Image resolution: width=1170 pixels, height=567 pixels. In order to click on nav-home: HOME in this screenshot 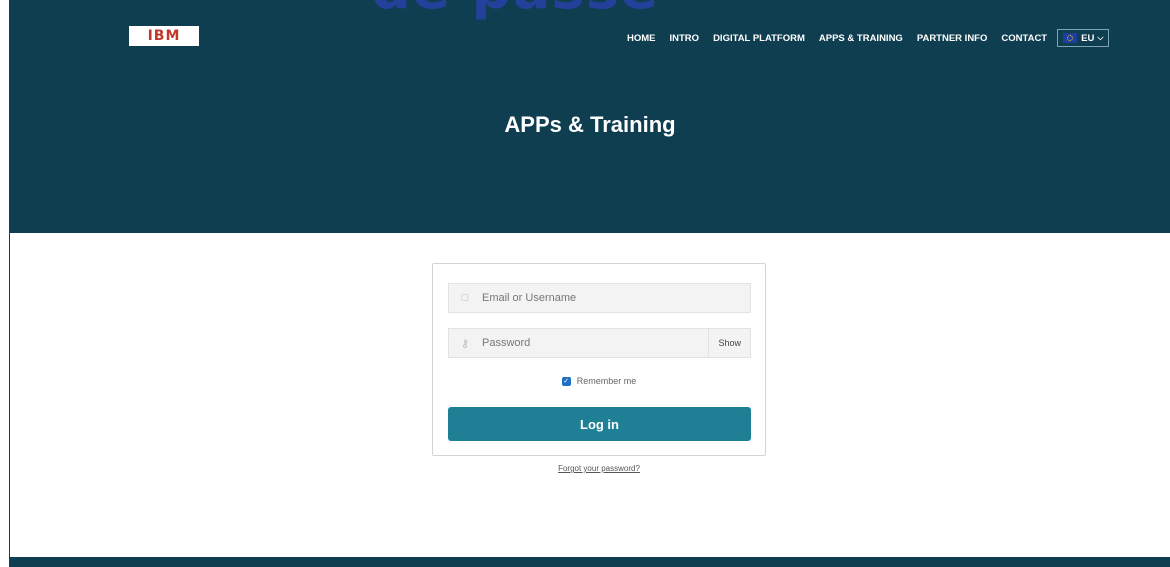, I will do `click(641, 38)`.